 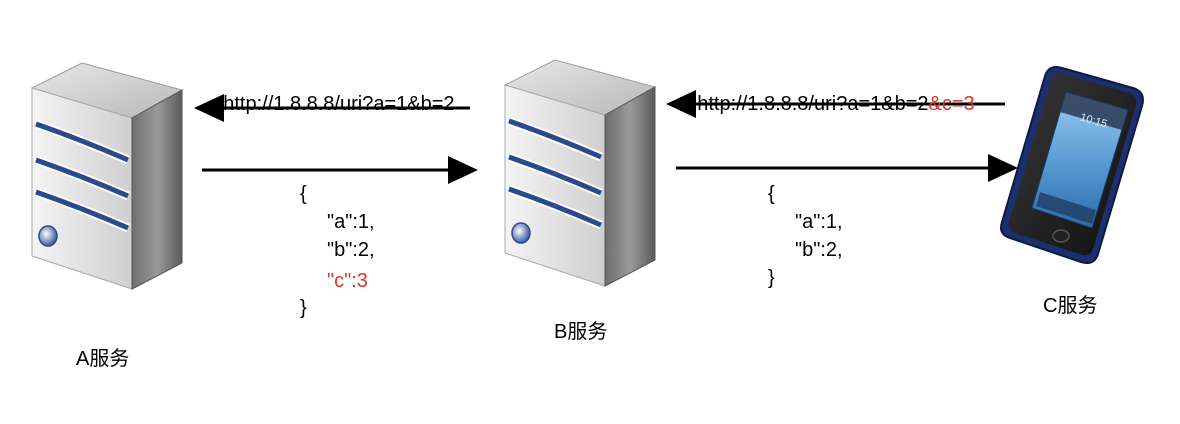 I want to click on request-url-c-to-b: http://1.8.8.8/uri?a=1&b=2&c=3, so click(x=825, y=104).